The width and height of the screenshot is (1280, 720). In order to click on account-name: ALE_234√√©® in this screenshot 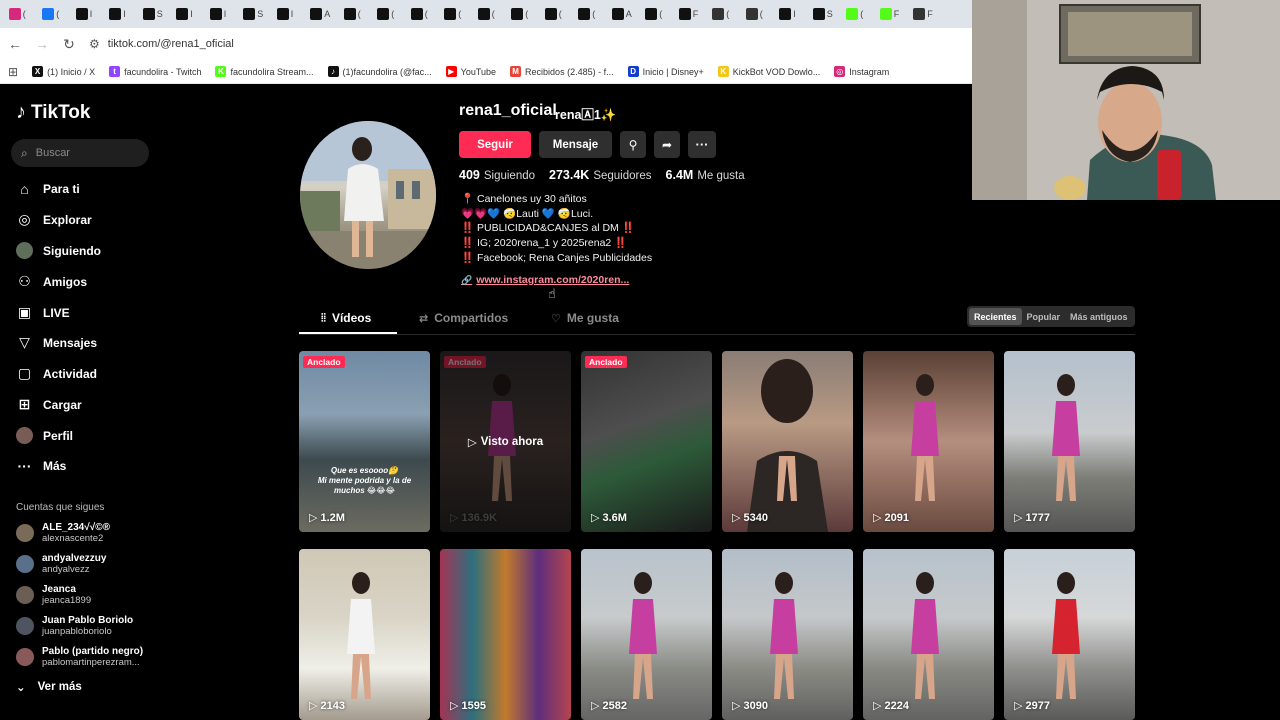, I will do `click(76, 527)`.